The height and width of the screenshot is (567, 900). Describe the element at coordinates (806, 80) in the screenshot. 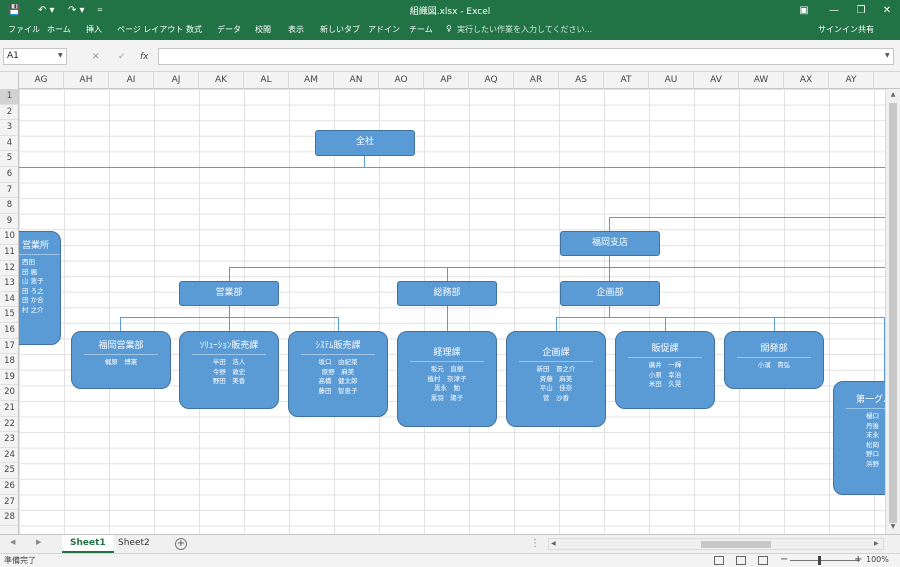

I see `column-header: AX` at that location.